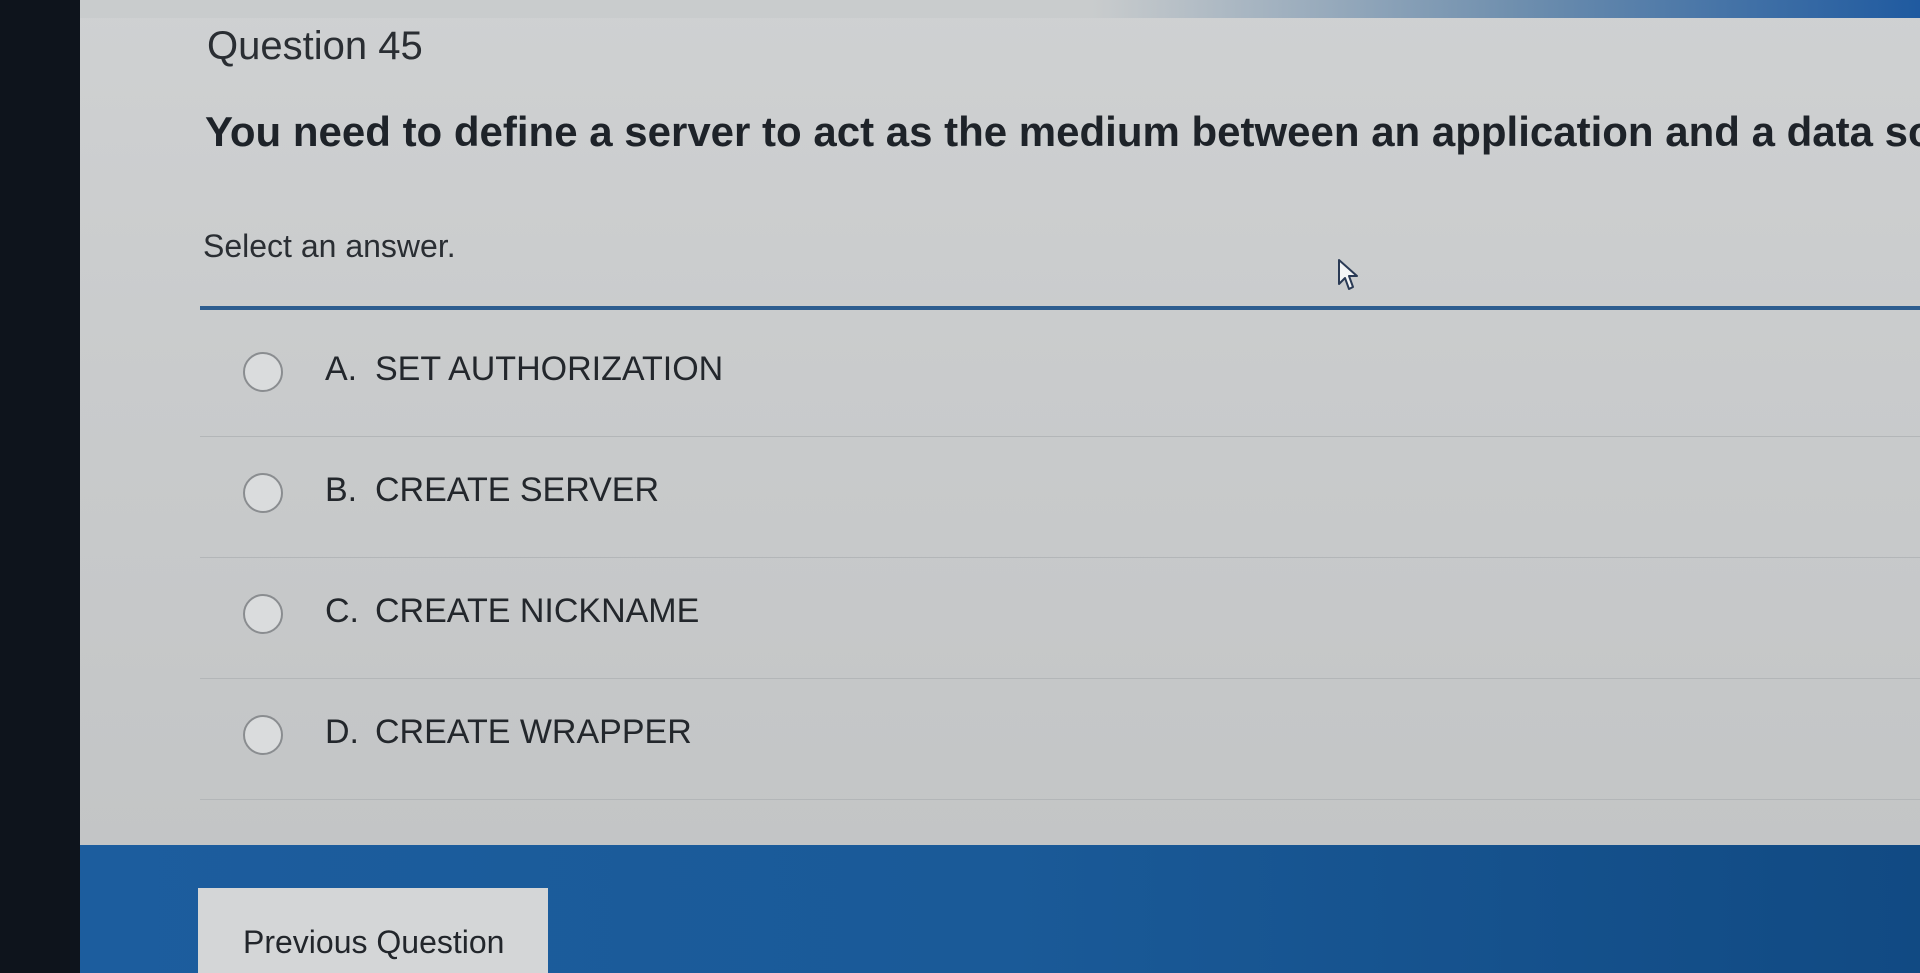 Image resolution: width=1920 pixels, height=973 pixels. Describe the element at coordinates (341, 490) in the screenshot. I see `option-letter: B.` at that location.